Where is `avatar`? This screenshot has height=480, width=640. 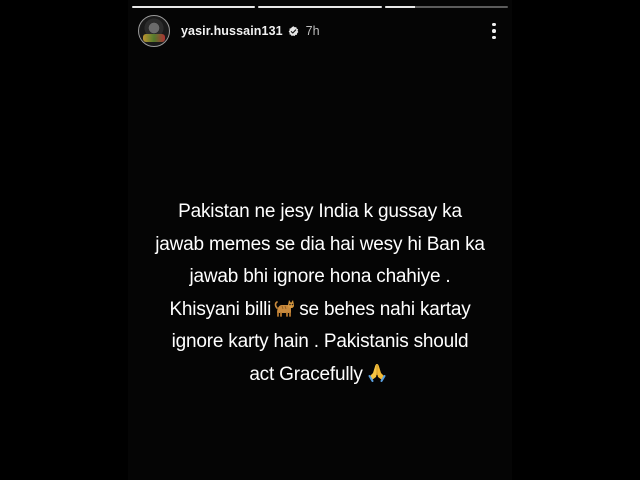 avatar is located at coordinates (154, 31).